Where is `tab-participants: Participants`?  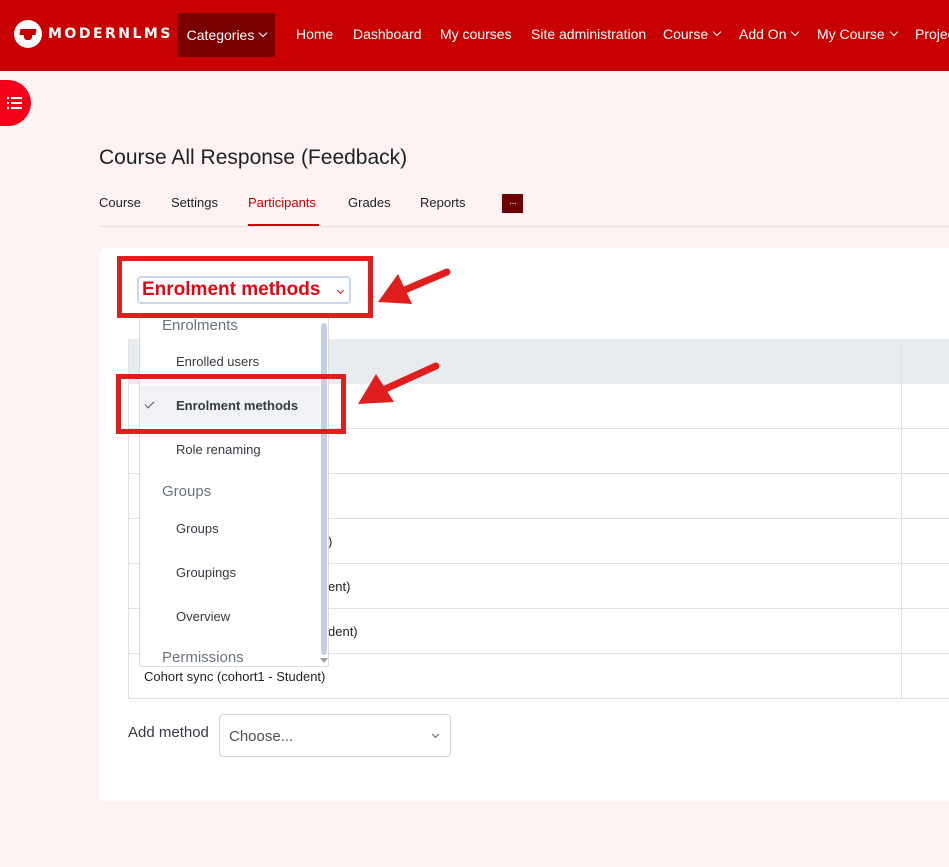
tab-participants: Participants is located at coordinates (282, 202).